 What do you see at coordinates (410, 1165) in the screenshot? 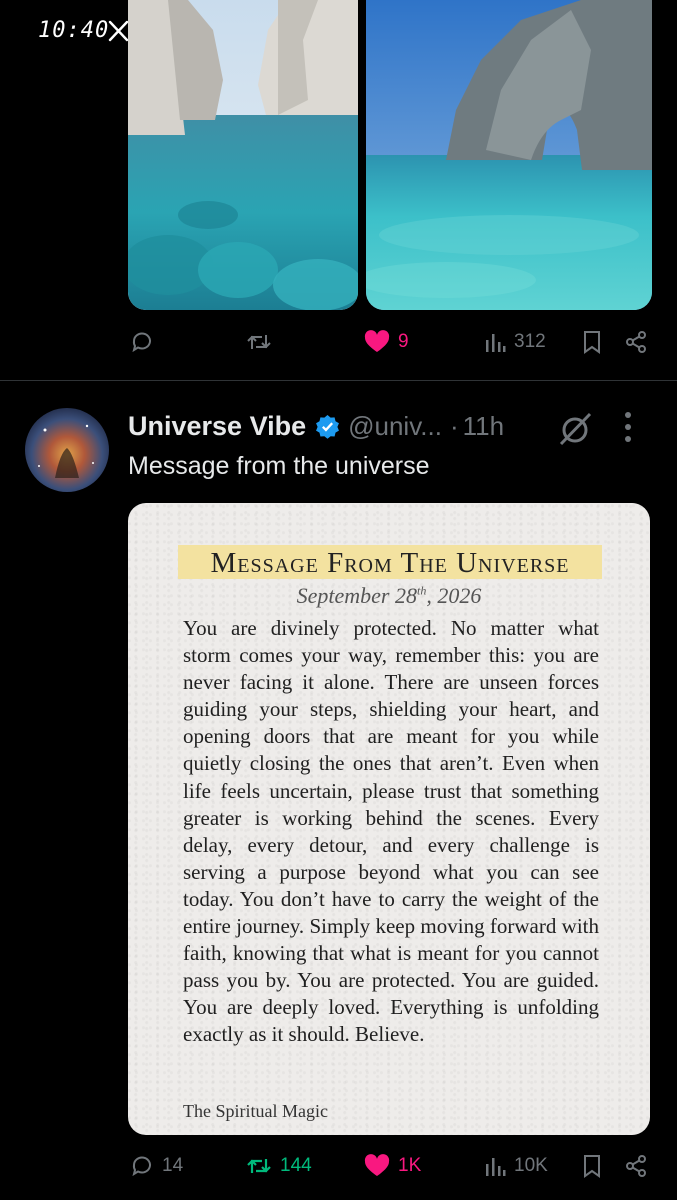
I see `like-count: 1K` at bounding box center [410, 1165].